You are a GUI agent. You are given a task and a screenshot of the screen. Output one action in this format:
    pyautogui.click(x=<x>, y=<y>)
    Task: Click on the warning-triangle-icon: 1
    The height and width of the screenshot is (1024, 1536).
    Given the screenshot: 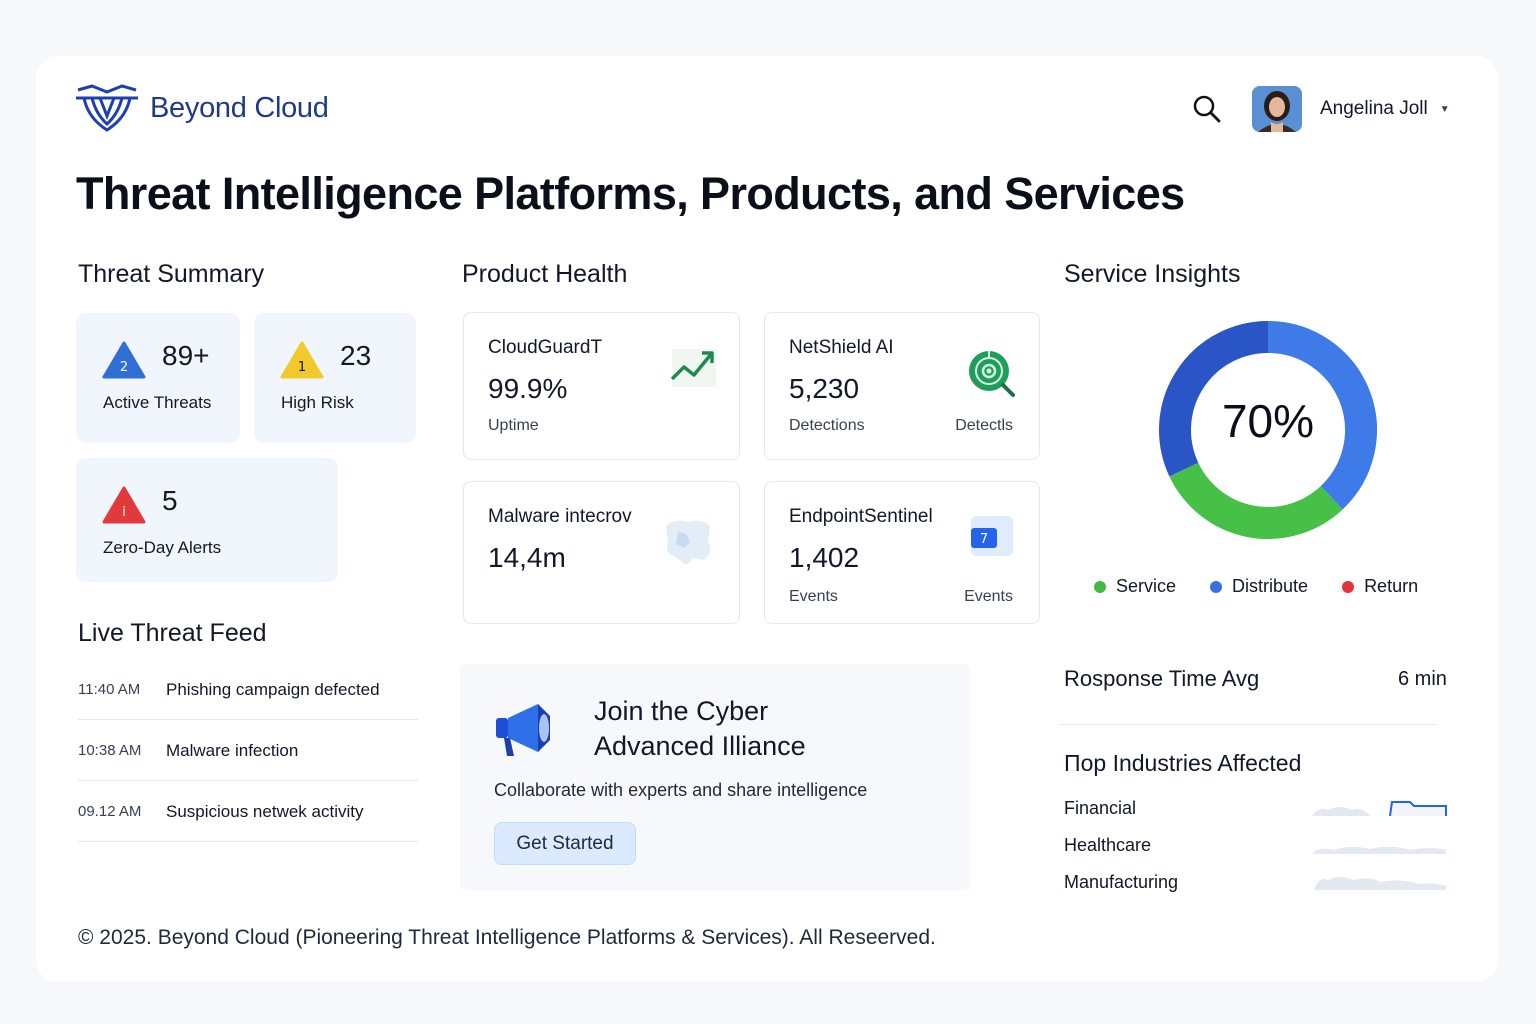 What is the action you would take?
    pyautogui.click(x=302, y=360)
    